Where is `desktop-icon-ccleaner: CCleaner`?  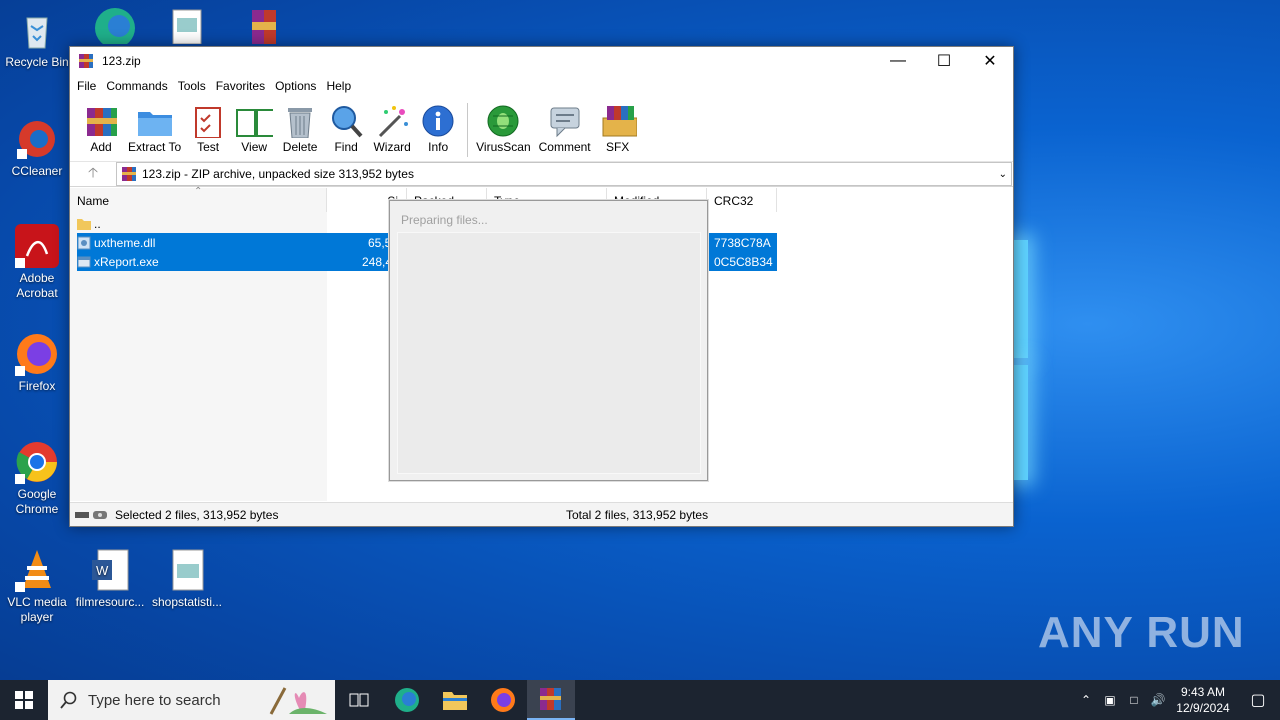 desktop-icon-ccleaner: CCleaner is located at coordinates (37, 148).